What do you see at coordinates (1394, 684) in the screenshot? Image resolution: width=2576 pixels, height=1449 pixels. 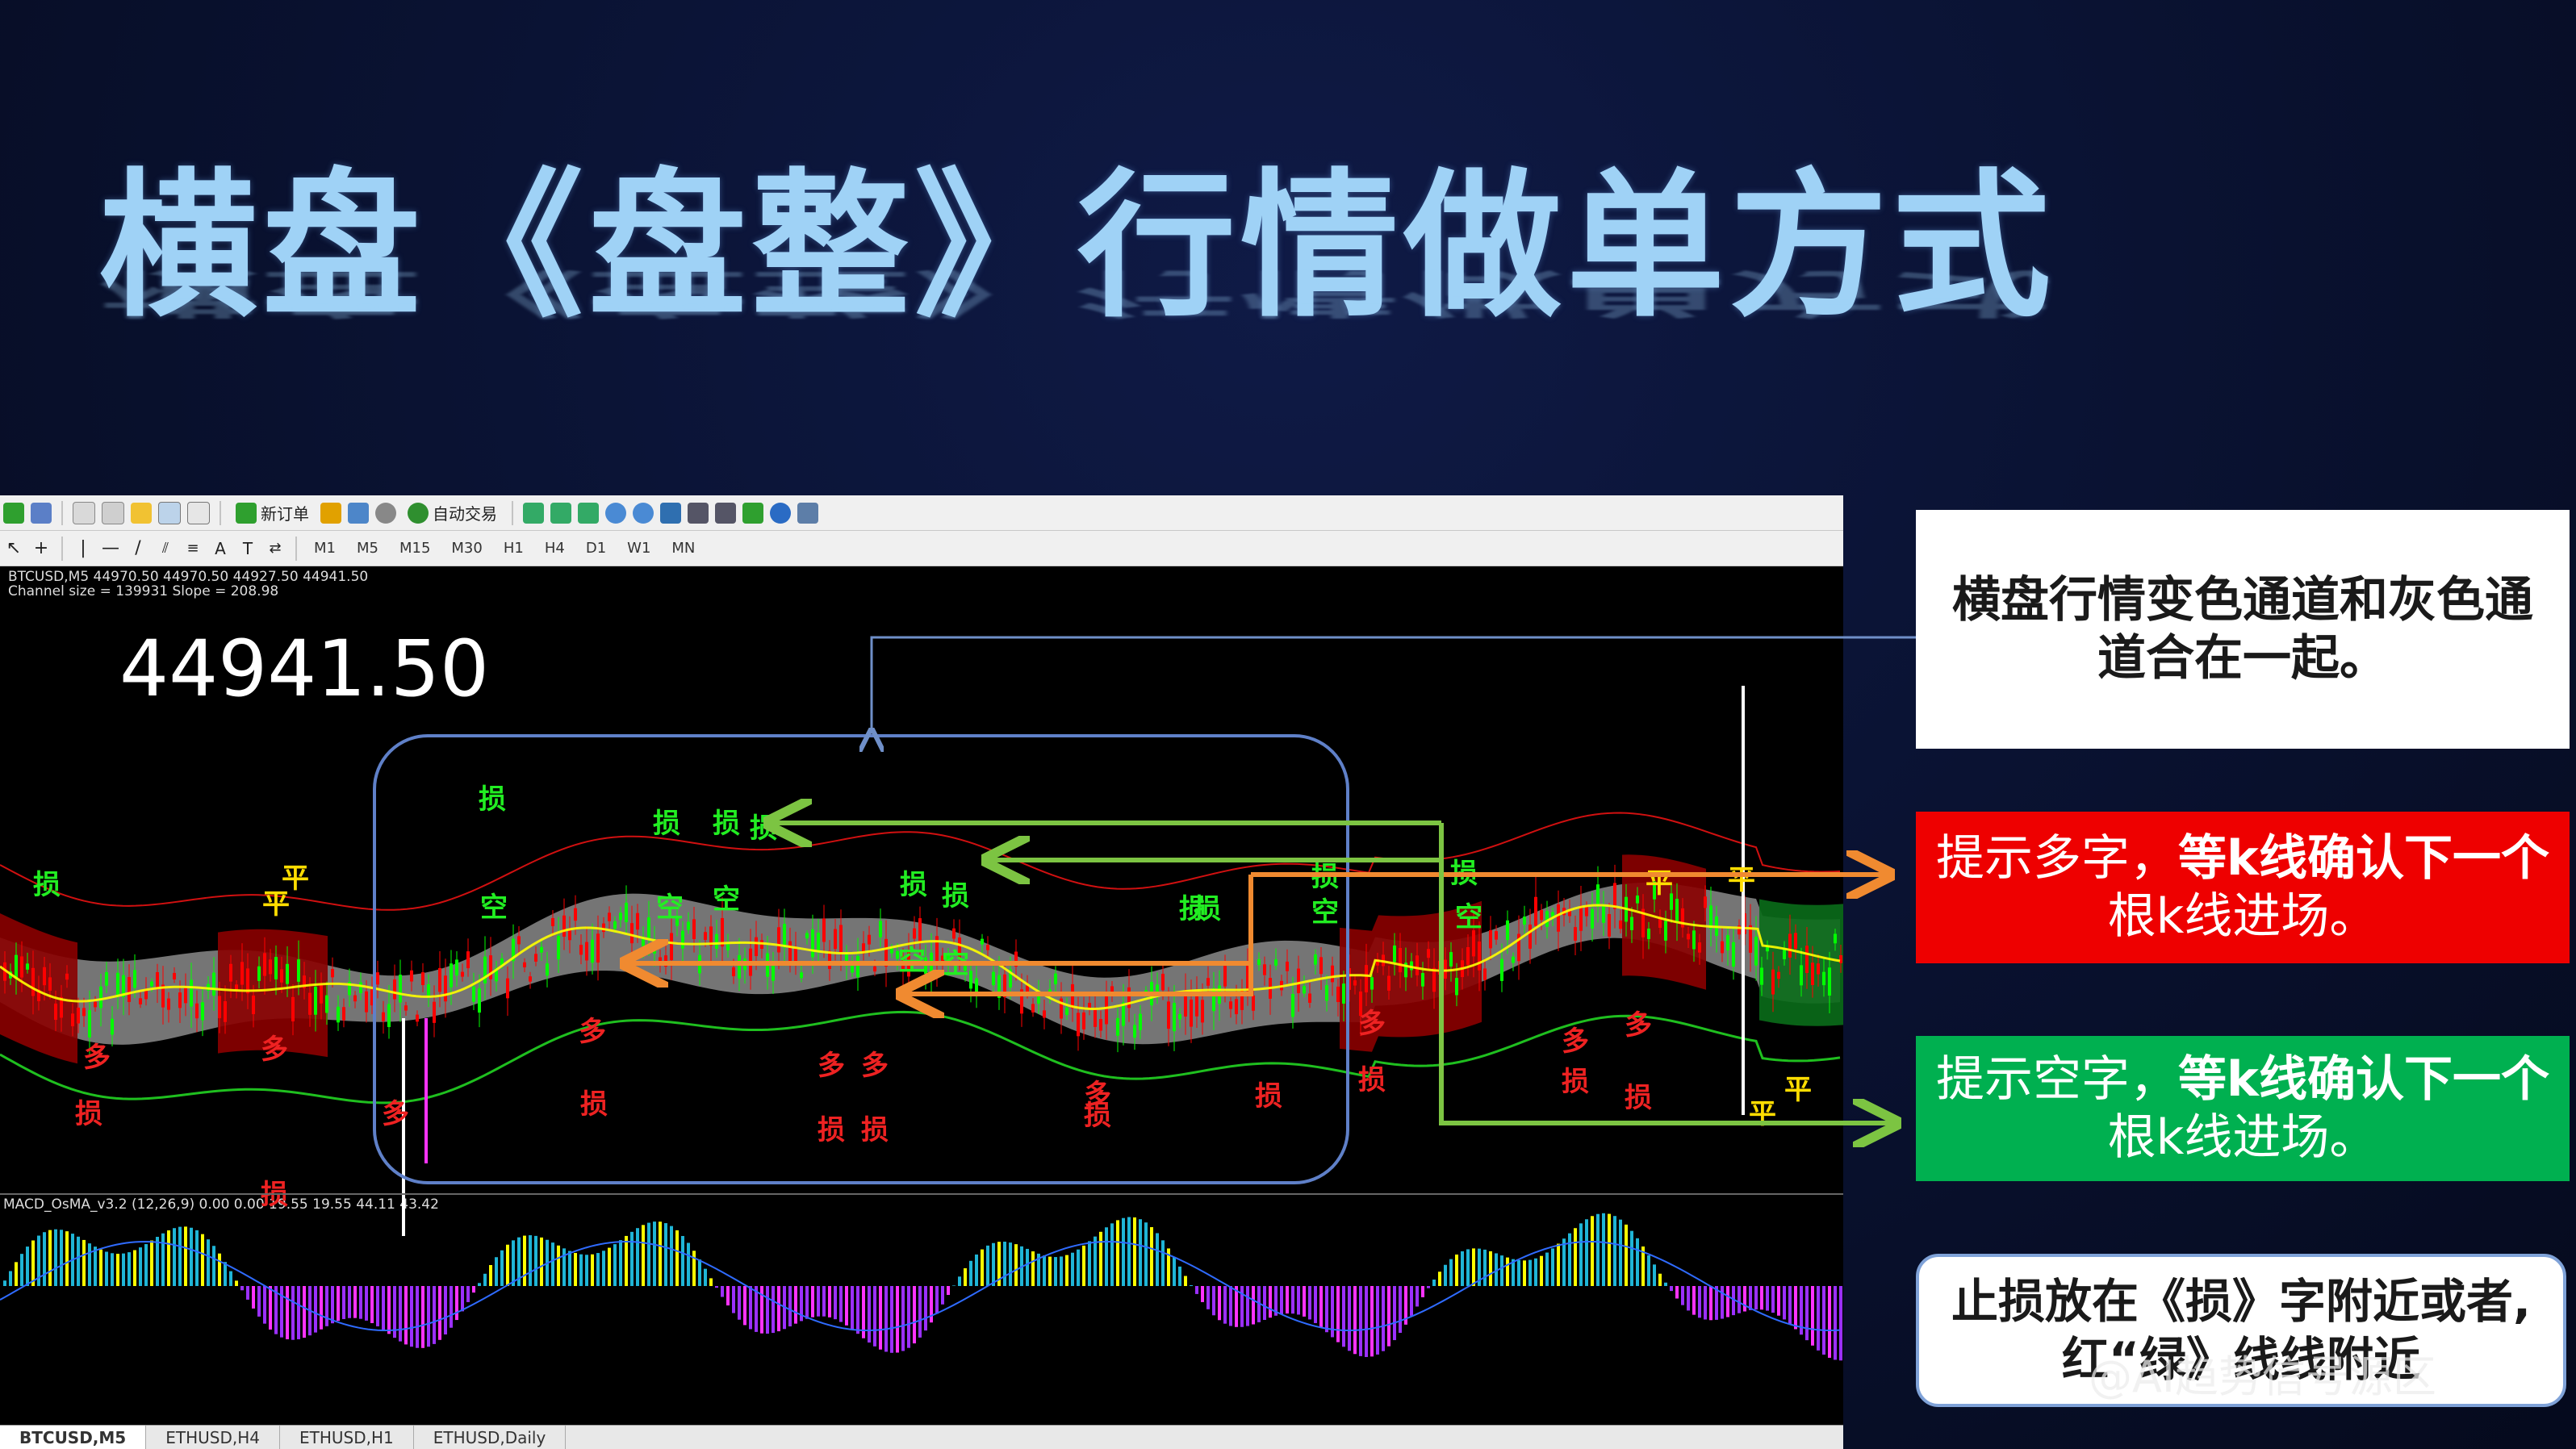 I see `channel-callout-line` at bounding box center [1394, 684].